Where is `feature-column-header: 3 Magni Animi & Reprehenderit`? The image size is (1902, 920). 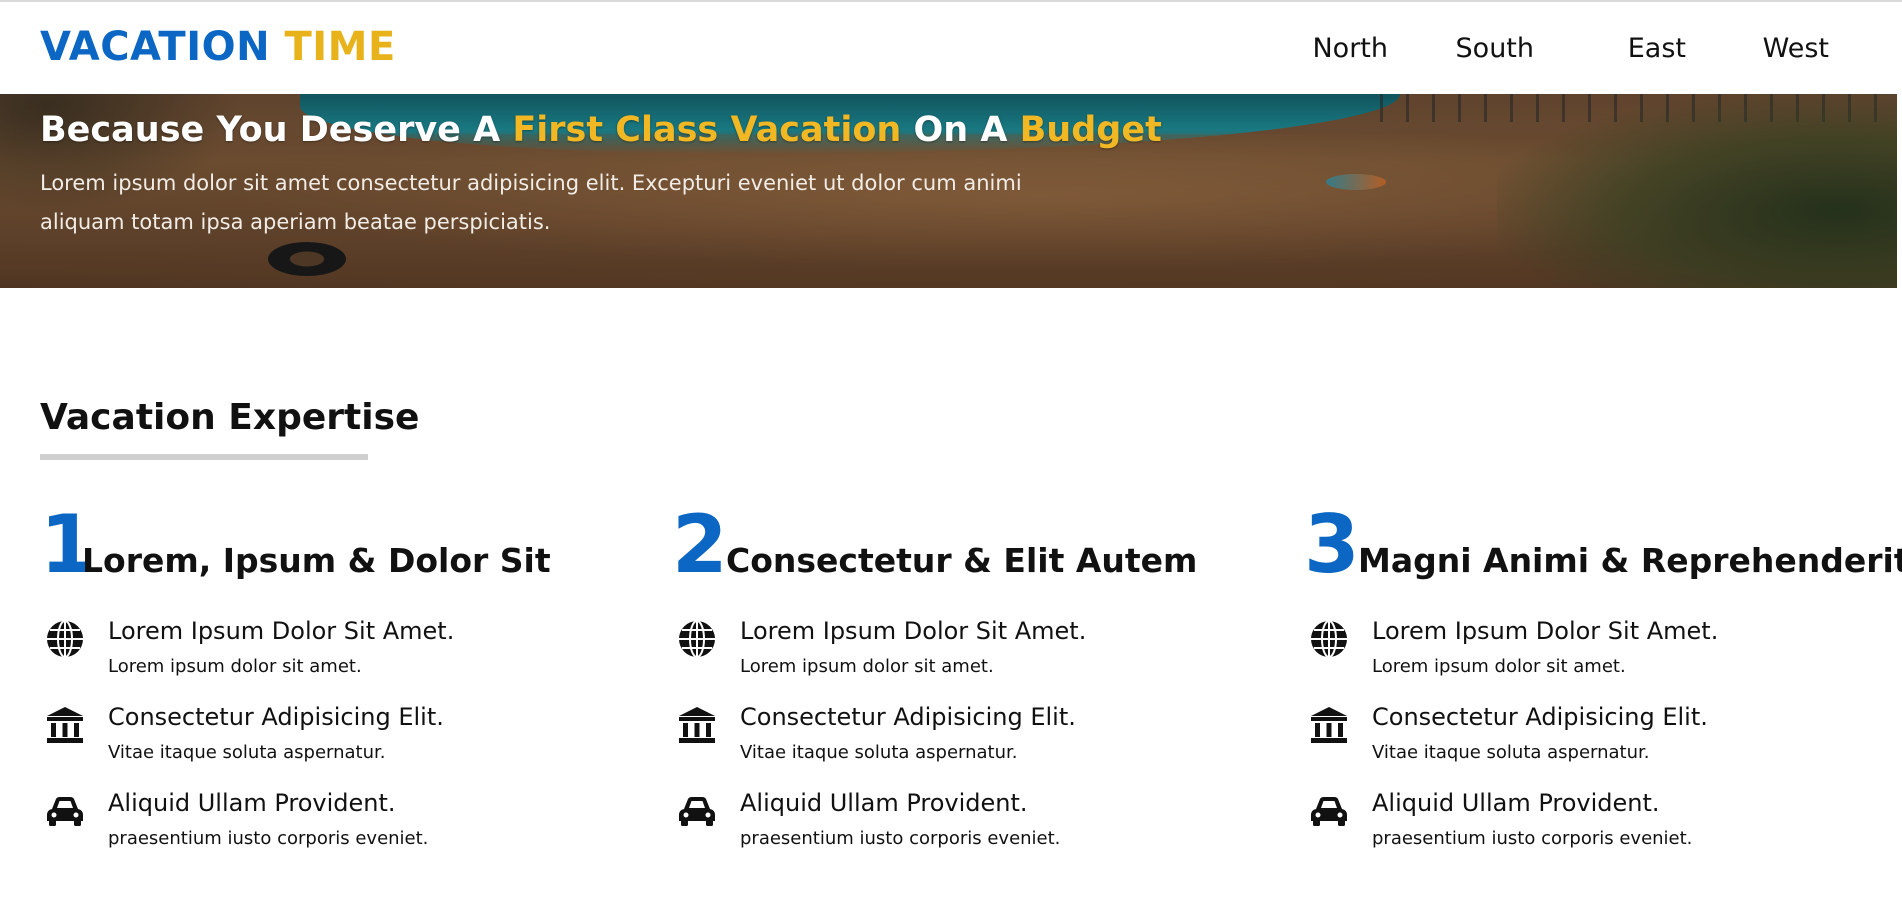 feature-column-header: 3 Magni Animi & Reprehenderit is located at coordinates (1603, 545).